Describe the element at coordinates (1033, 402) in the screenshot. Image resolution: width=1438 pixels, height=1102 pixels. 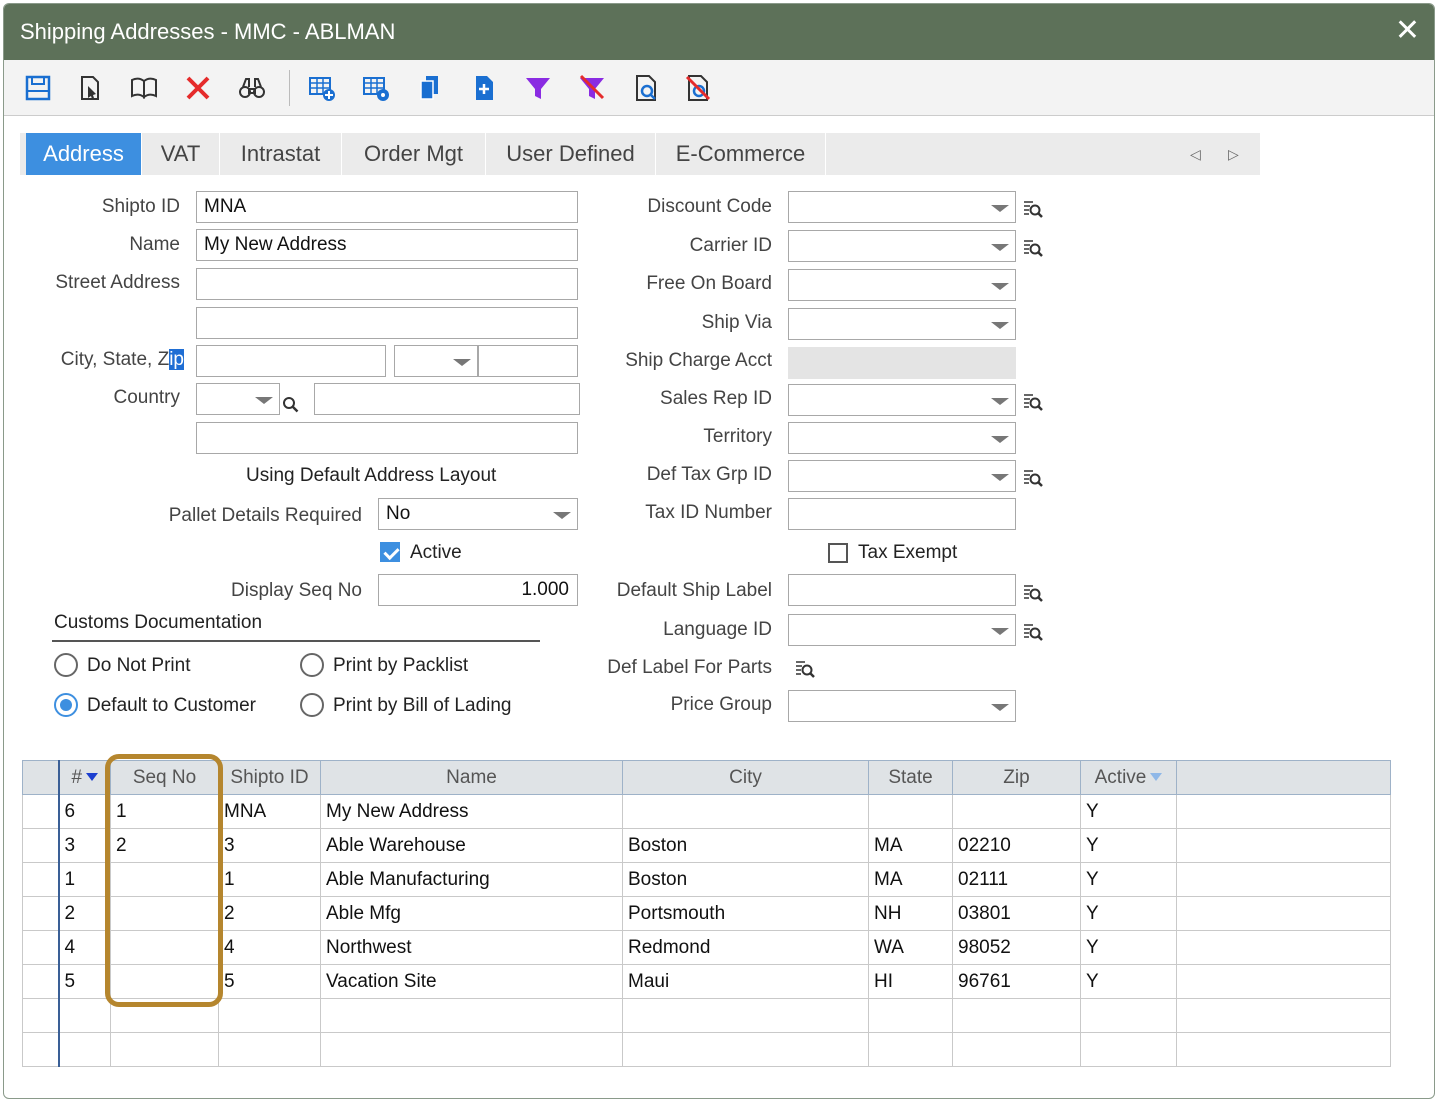
I see `sales-rep-lookup-icon` at that location.